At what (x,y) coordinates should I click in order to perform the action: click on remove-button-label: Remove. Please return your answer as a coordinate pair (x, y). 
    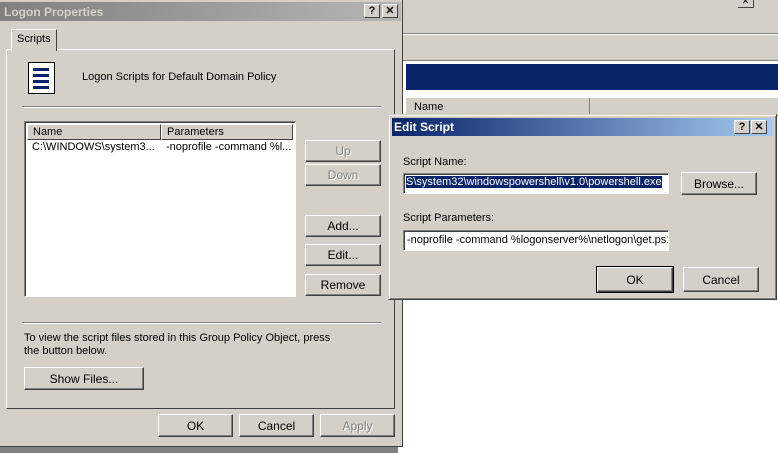
    Looking at the image, I should click on (343, 285).